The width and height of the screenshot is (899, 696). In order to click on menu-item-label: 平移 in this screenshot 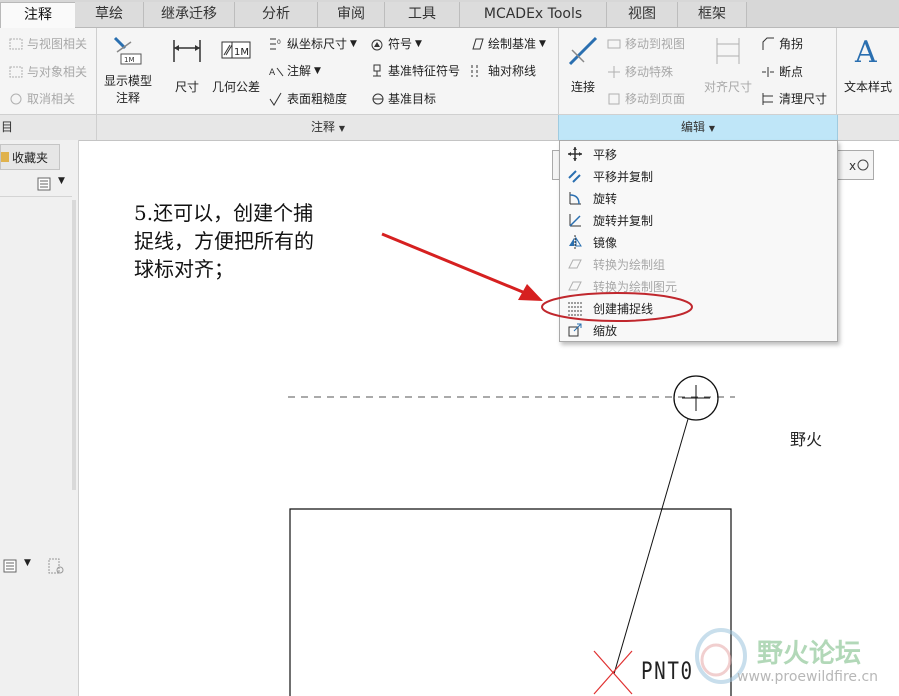, I will do `click(605, 154)`.